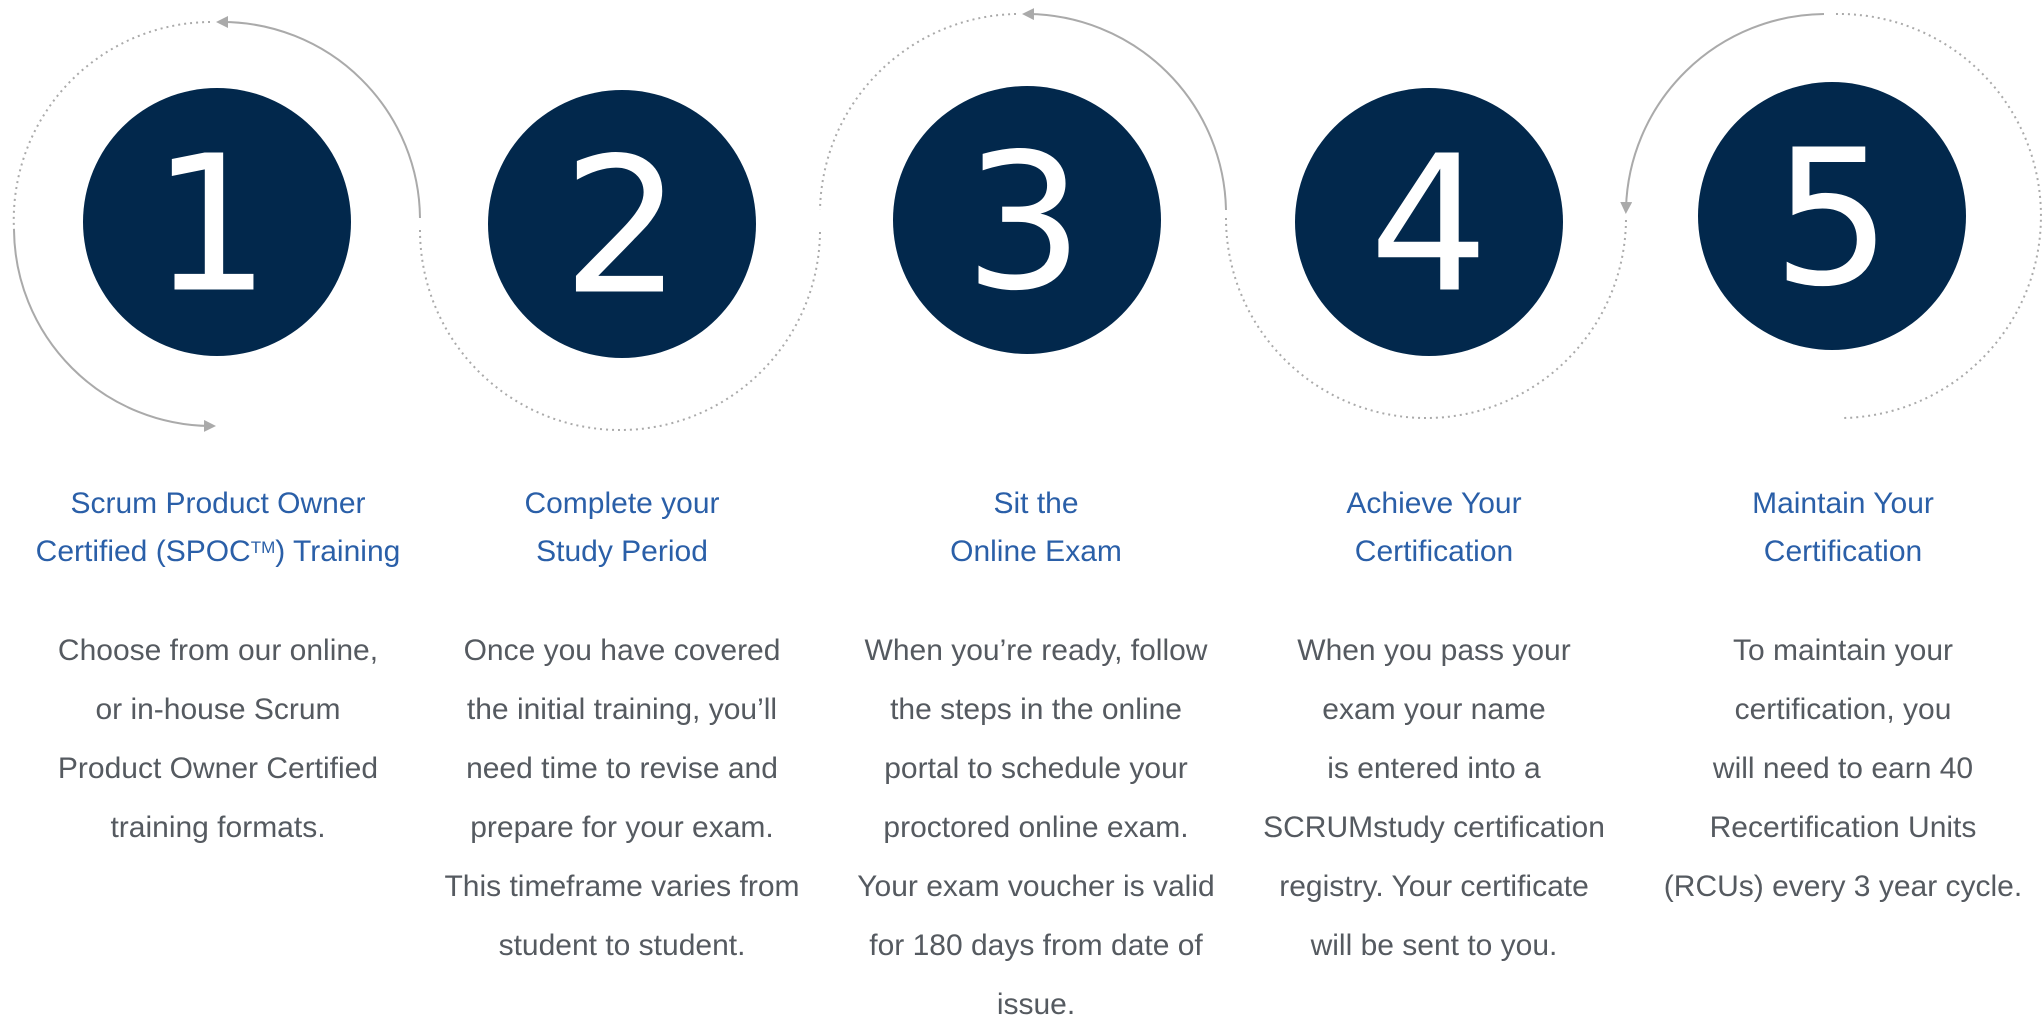  Describe the element at coordinates (1434, 768) in the screenshot. I see `step-4-desc-line-3: is entered into a` at that location.